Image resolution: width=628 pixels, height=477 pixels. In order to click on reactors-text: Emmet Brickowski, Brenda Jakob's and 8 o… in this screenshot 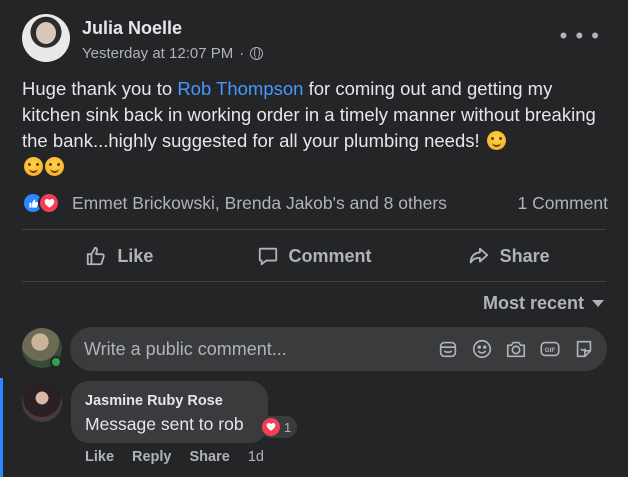, I will do `click(259, 203)`.